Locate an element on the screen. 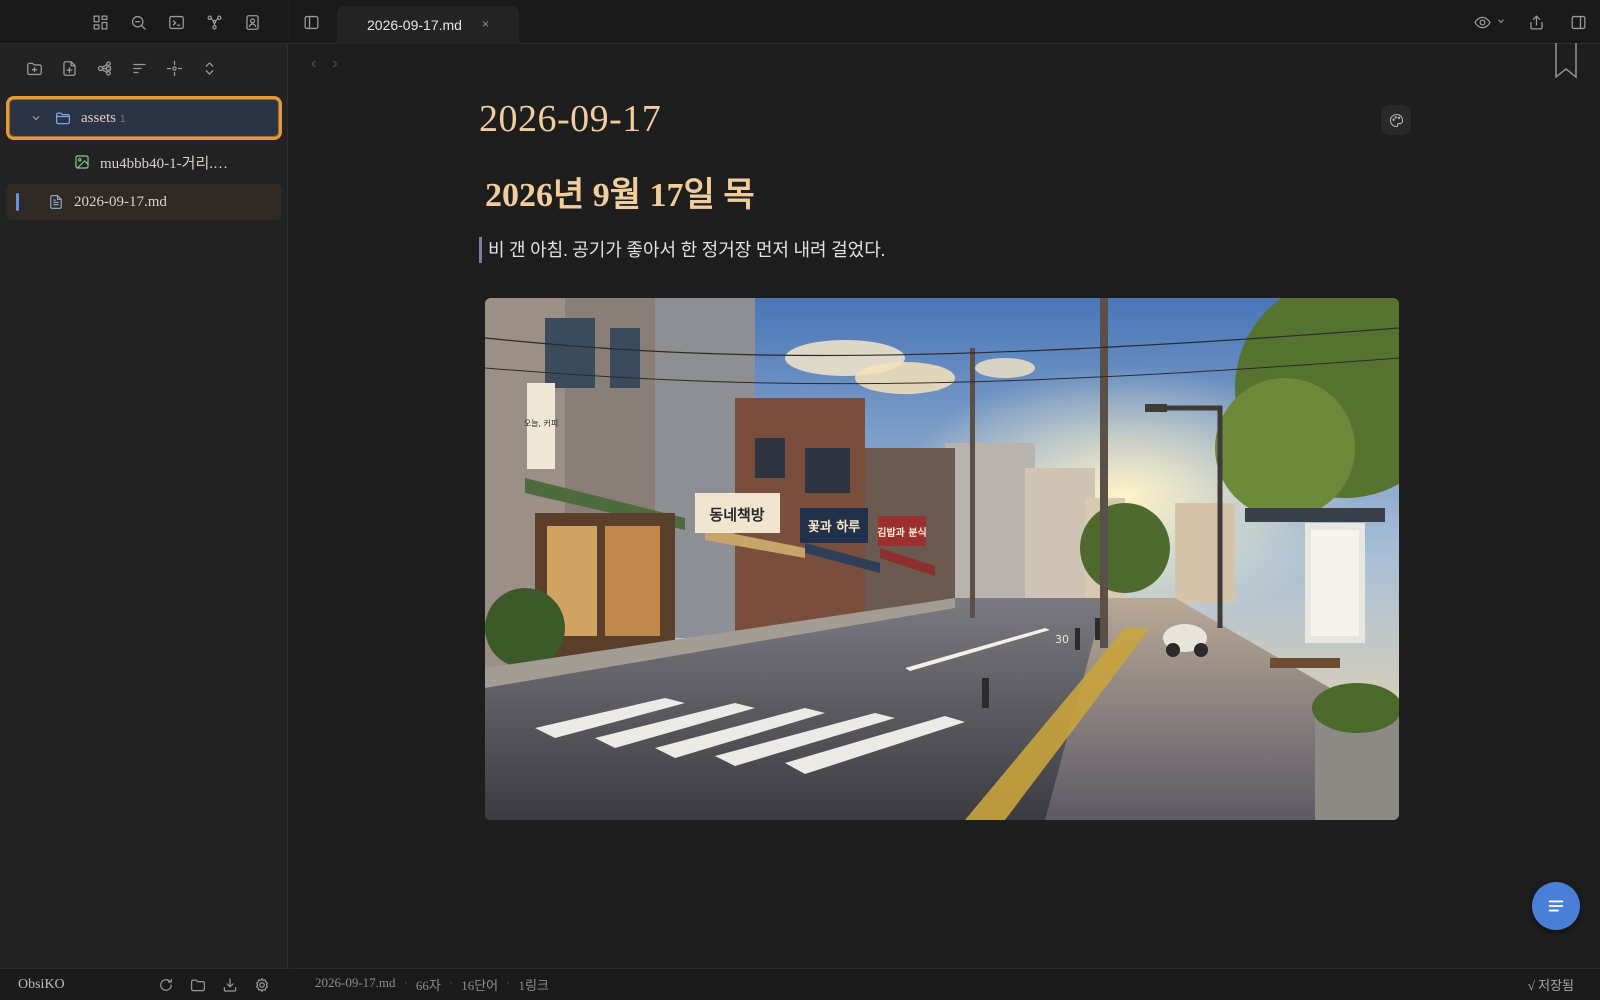 This screenshot has width=1600, height=1000. sidebar-footer: ObsiKO is located at coordinates (144, 984).